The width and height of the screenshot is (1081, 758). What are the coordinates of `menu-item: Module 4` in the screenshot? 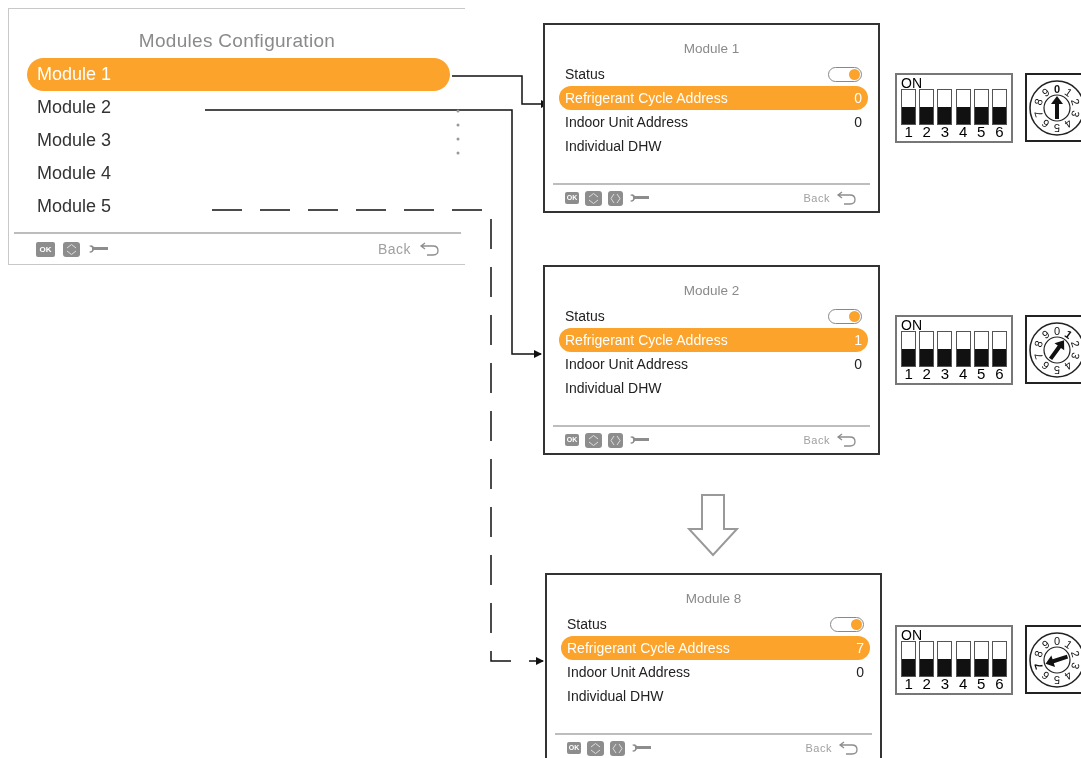 It's located at (238, 173).